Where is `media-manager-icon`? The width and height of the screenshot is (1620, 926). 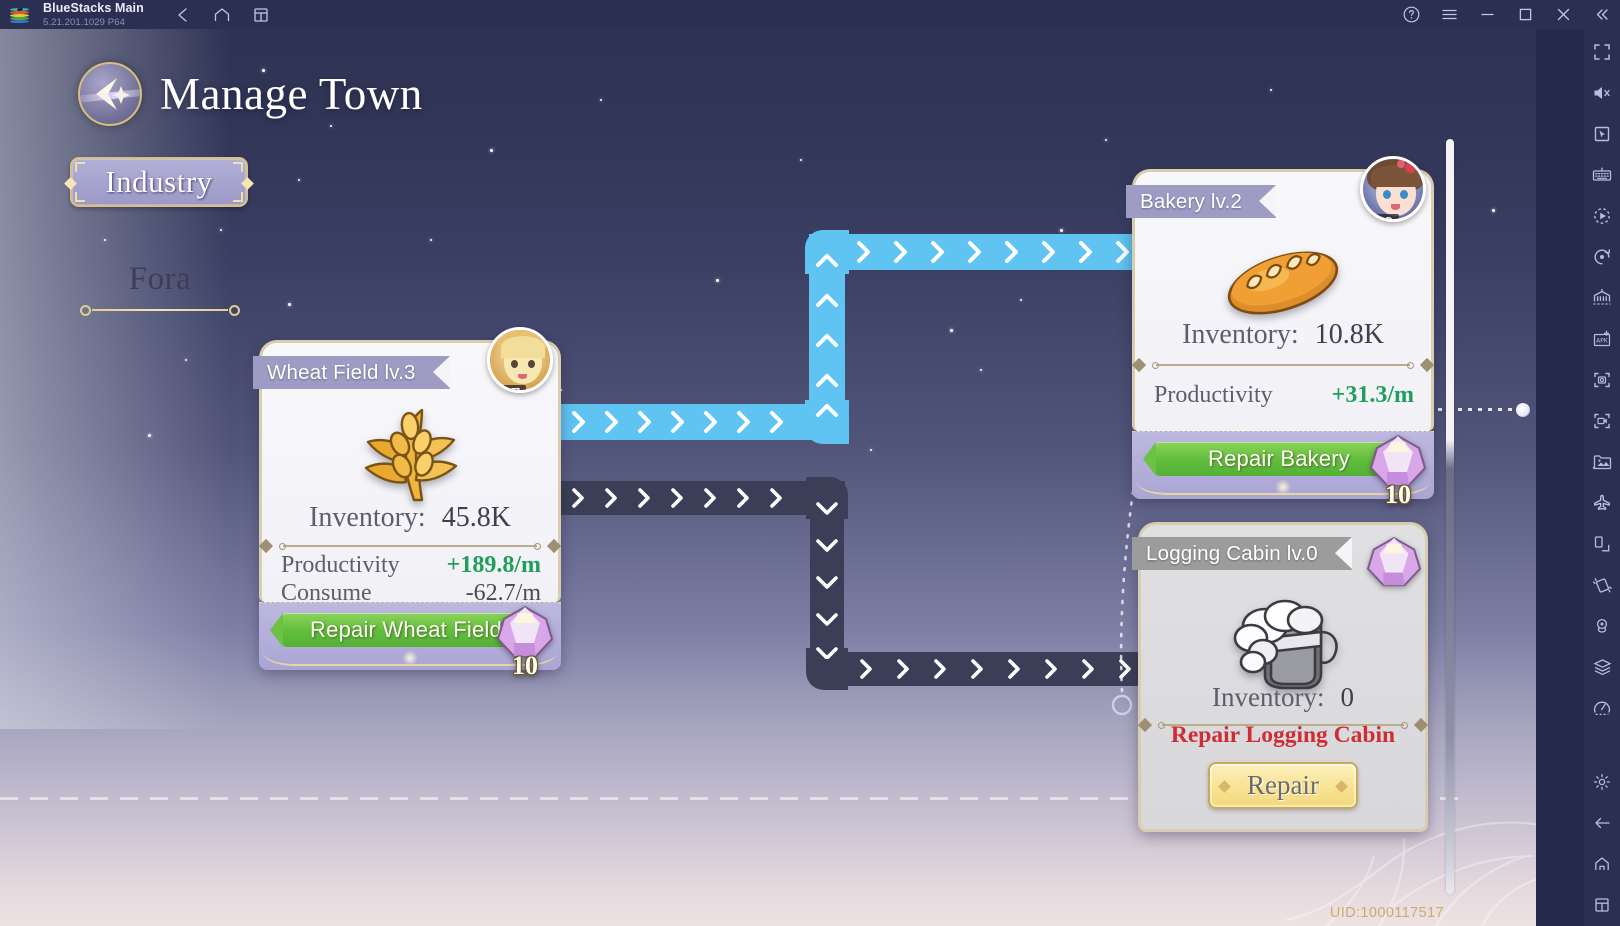
media-manager-icon is located at coordinates (1602, 462).